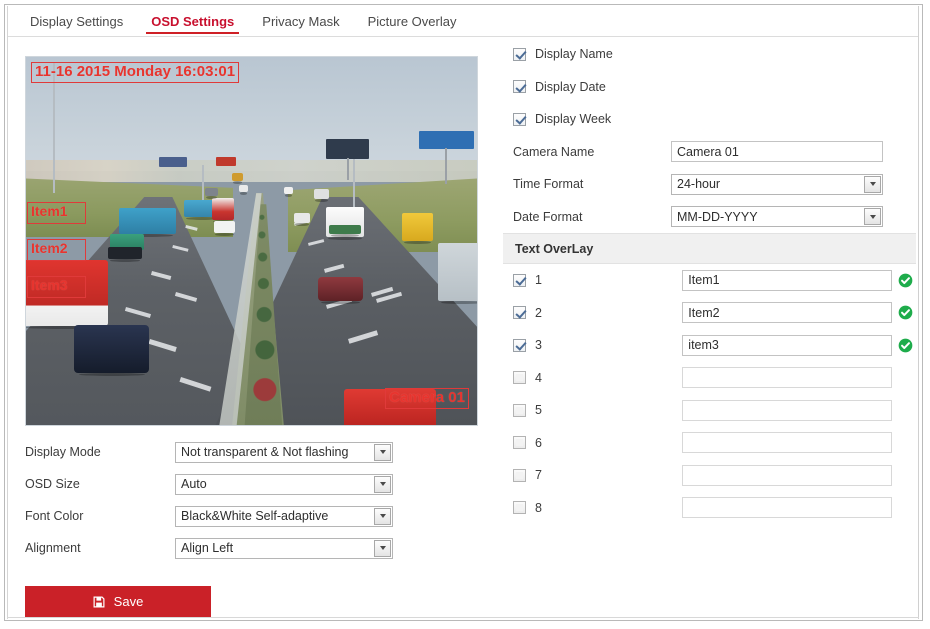  I want to click on setting-label: OSD Size, so click(52, 484).